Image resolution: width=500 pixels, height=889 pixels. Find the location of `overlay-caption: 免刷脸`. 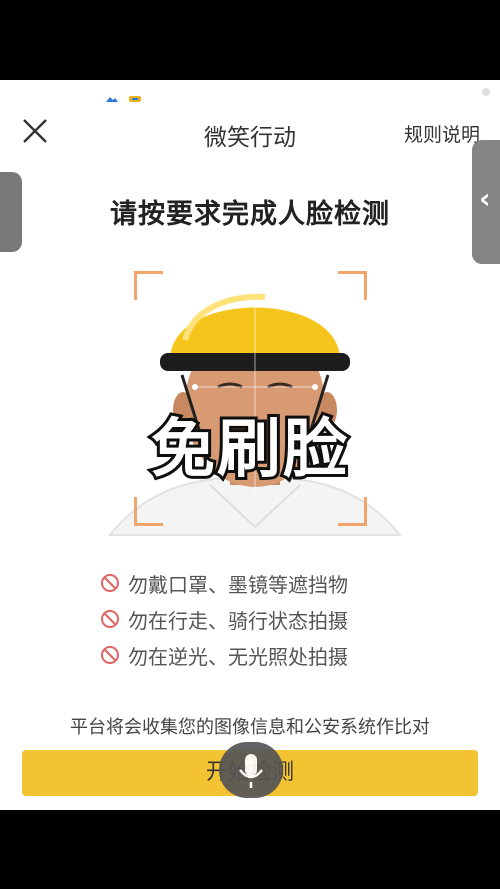

overlay-caption: 免刷脸 is located at coordinates (249, 450).